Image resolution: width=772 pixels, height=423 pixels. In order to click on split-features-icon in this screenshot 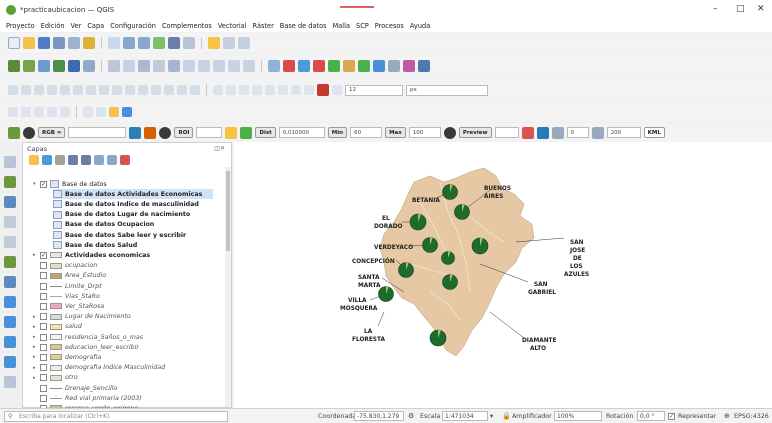, I will do `click(143, 90)`.